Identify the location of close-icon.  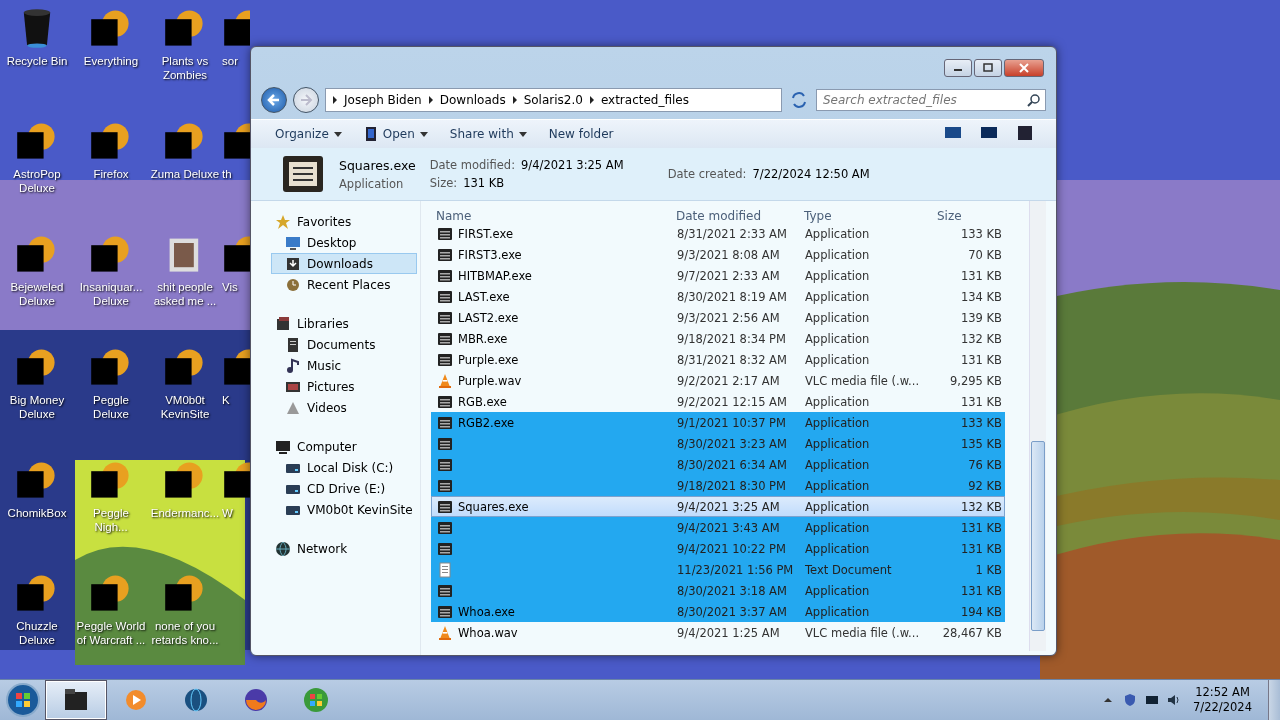
(1024, 68).